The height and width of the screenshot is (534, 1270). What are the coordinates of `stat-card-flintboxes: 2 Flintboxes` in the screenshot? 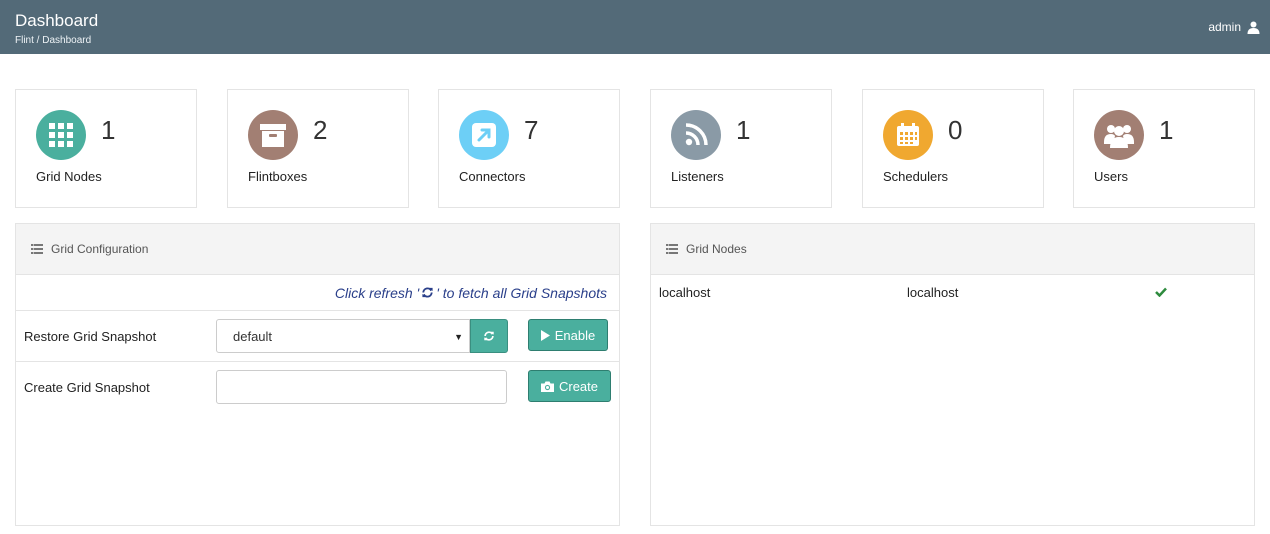 It's located at (318, 148).